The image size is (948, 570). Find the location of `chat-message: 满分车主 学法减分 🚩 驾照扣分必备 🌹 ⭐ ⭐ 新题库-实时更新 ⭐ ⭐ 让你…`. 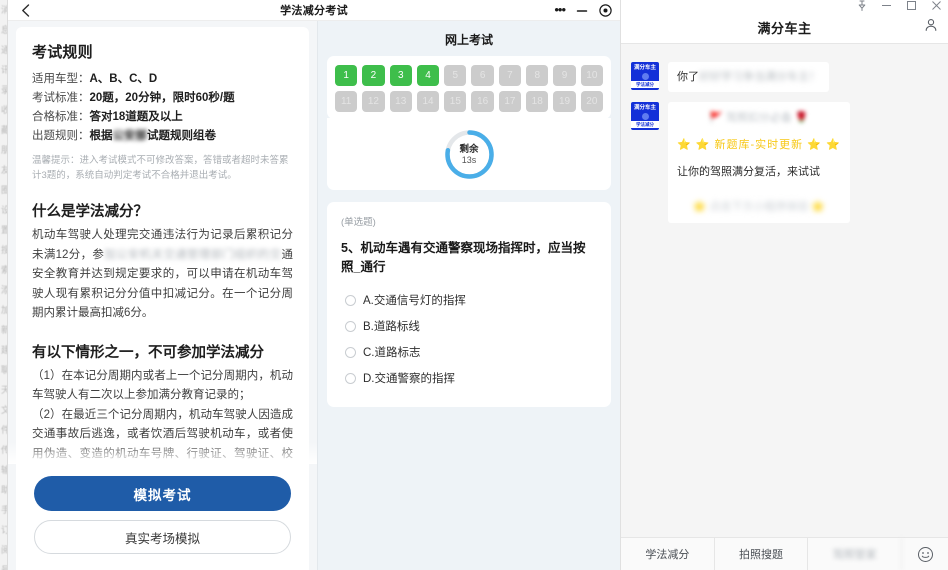

chat-message: 满分车主 学法减分 🚩 驾照扣分必备 🌹 ⭐ ⭐ 新题库-实时更新 ⭐ ⭐ 让你… is located at coordinates (782, 162).